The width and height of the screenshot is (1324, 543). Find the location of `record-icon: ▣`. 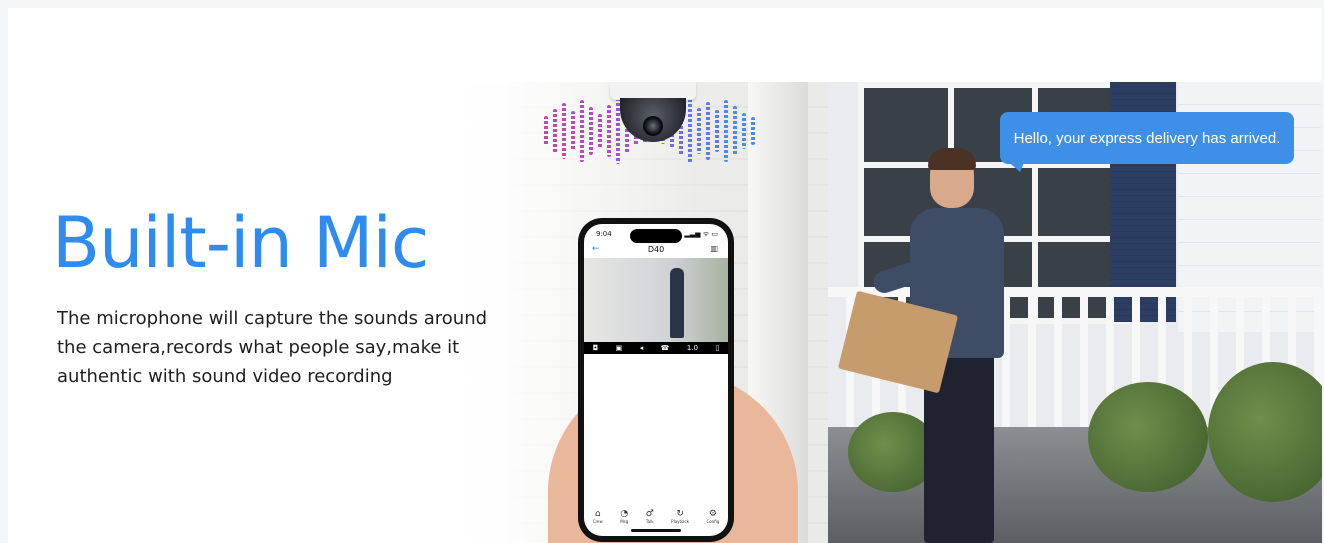

record-icon: ▣ is located at coordinates (619, 348).